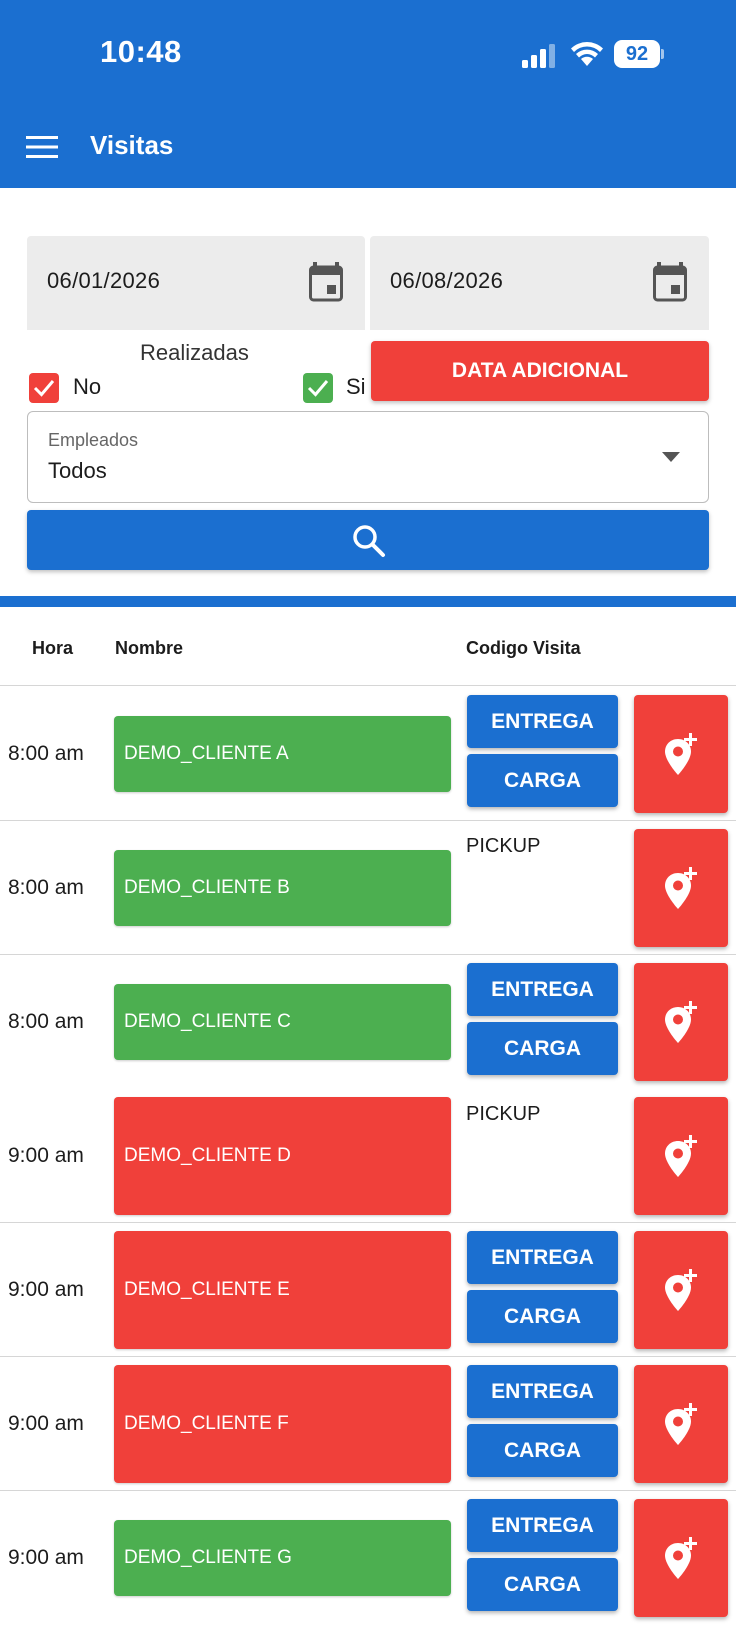 Image resolution: width=736 pixels, height=1625 pixels. Describe the element at coordinates (132, 145) in the screenshot. I see `page-title: Visitas` at that location.